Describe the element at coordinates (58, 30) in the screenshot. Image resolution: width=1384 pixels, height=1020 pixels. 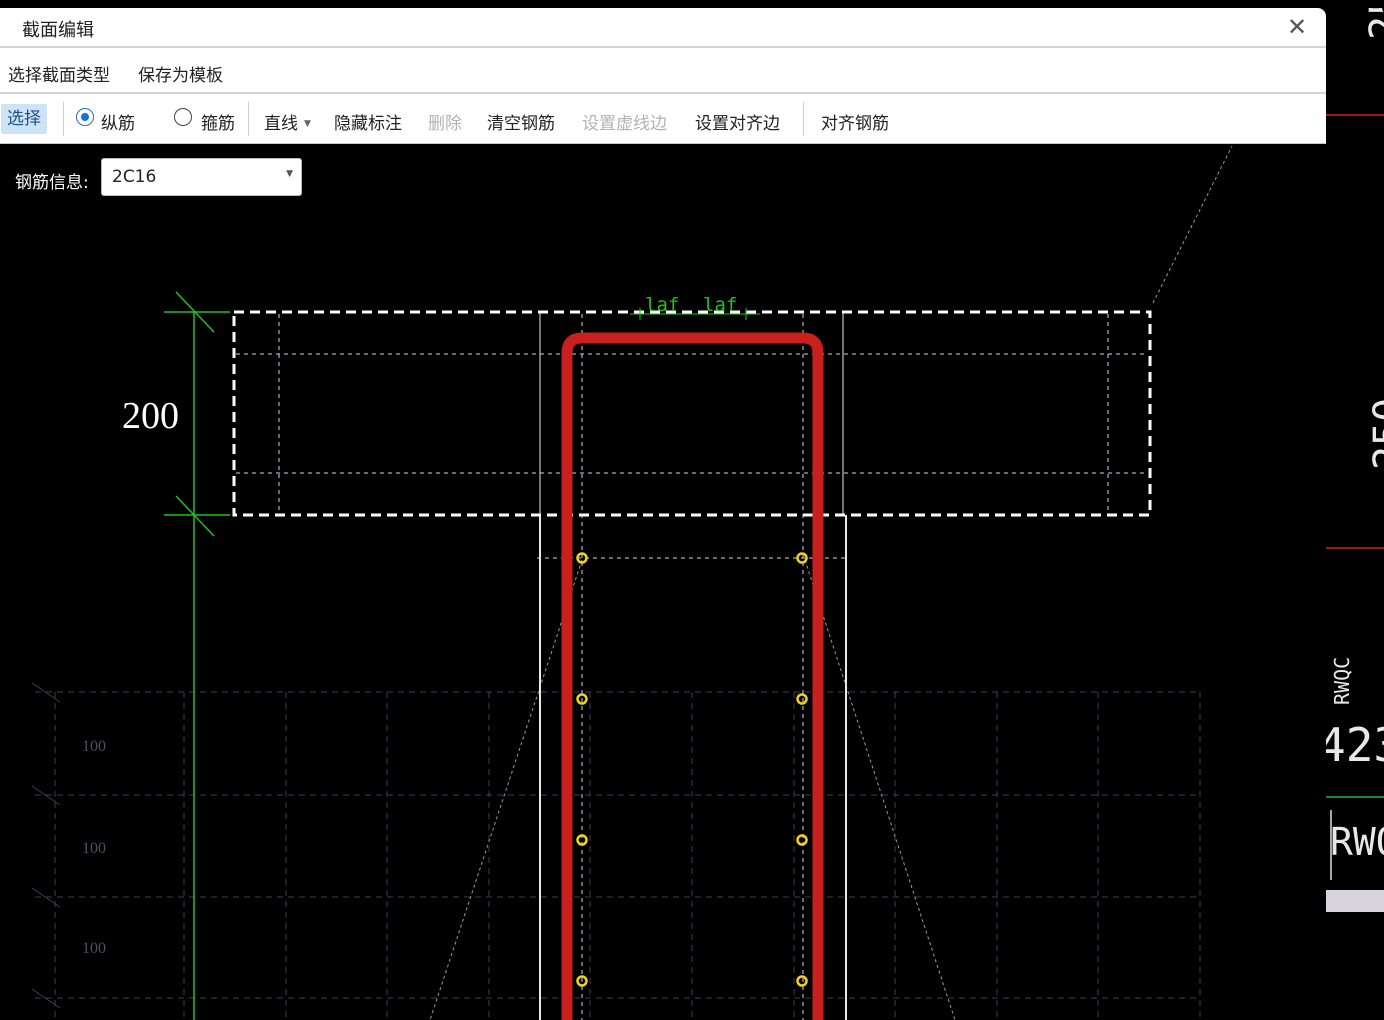
I see `dialog-title: 截面编辑` at that location.